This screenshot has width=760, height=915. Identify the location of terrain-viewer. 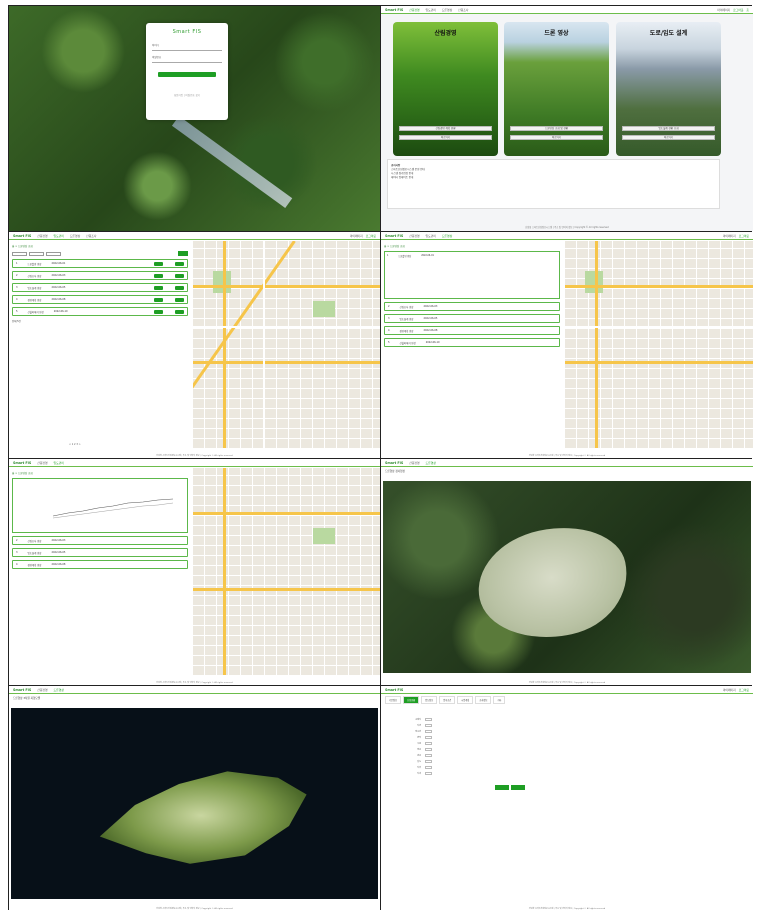
(194, 803).